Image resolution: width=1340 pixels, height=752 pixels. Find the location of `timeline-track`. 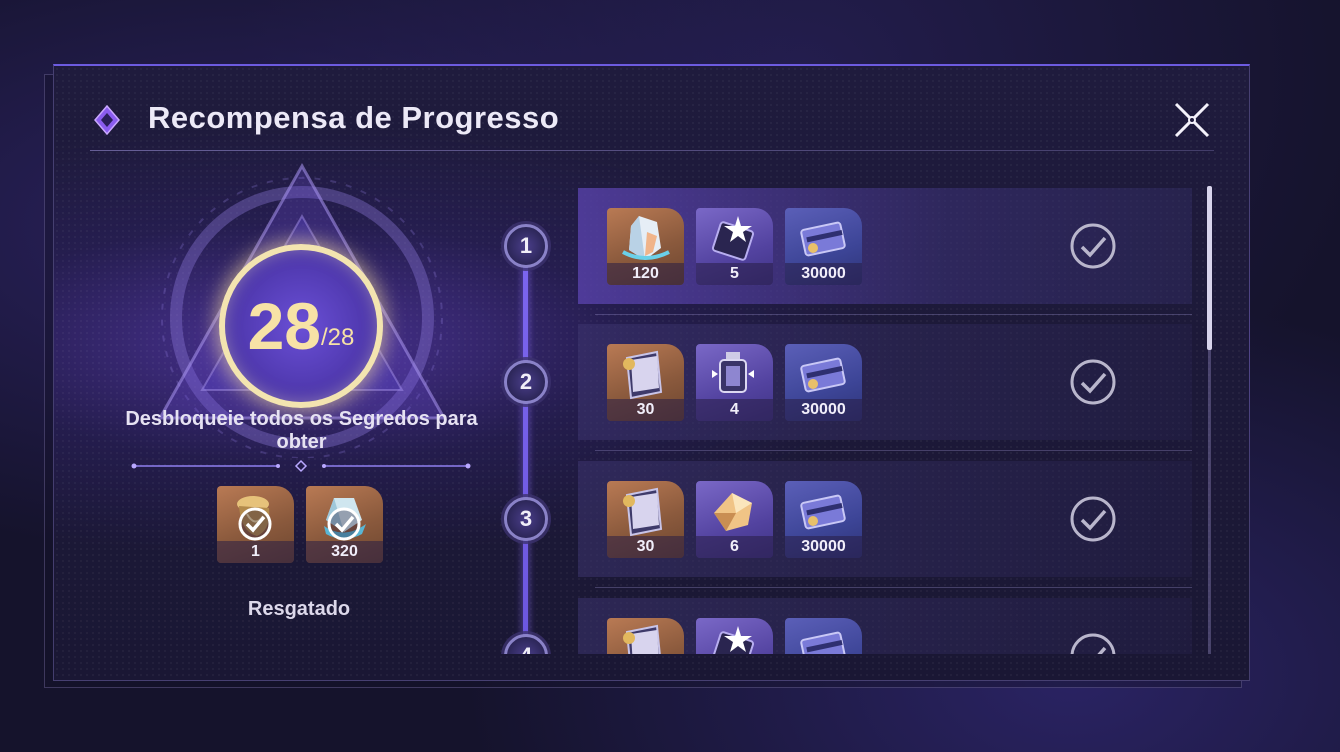

timeline-track is located at coordinates (525, 450).